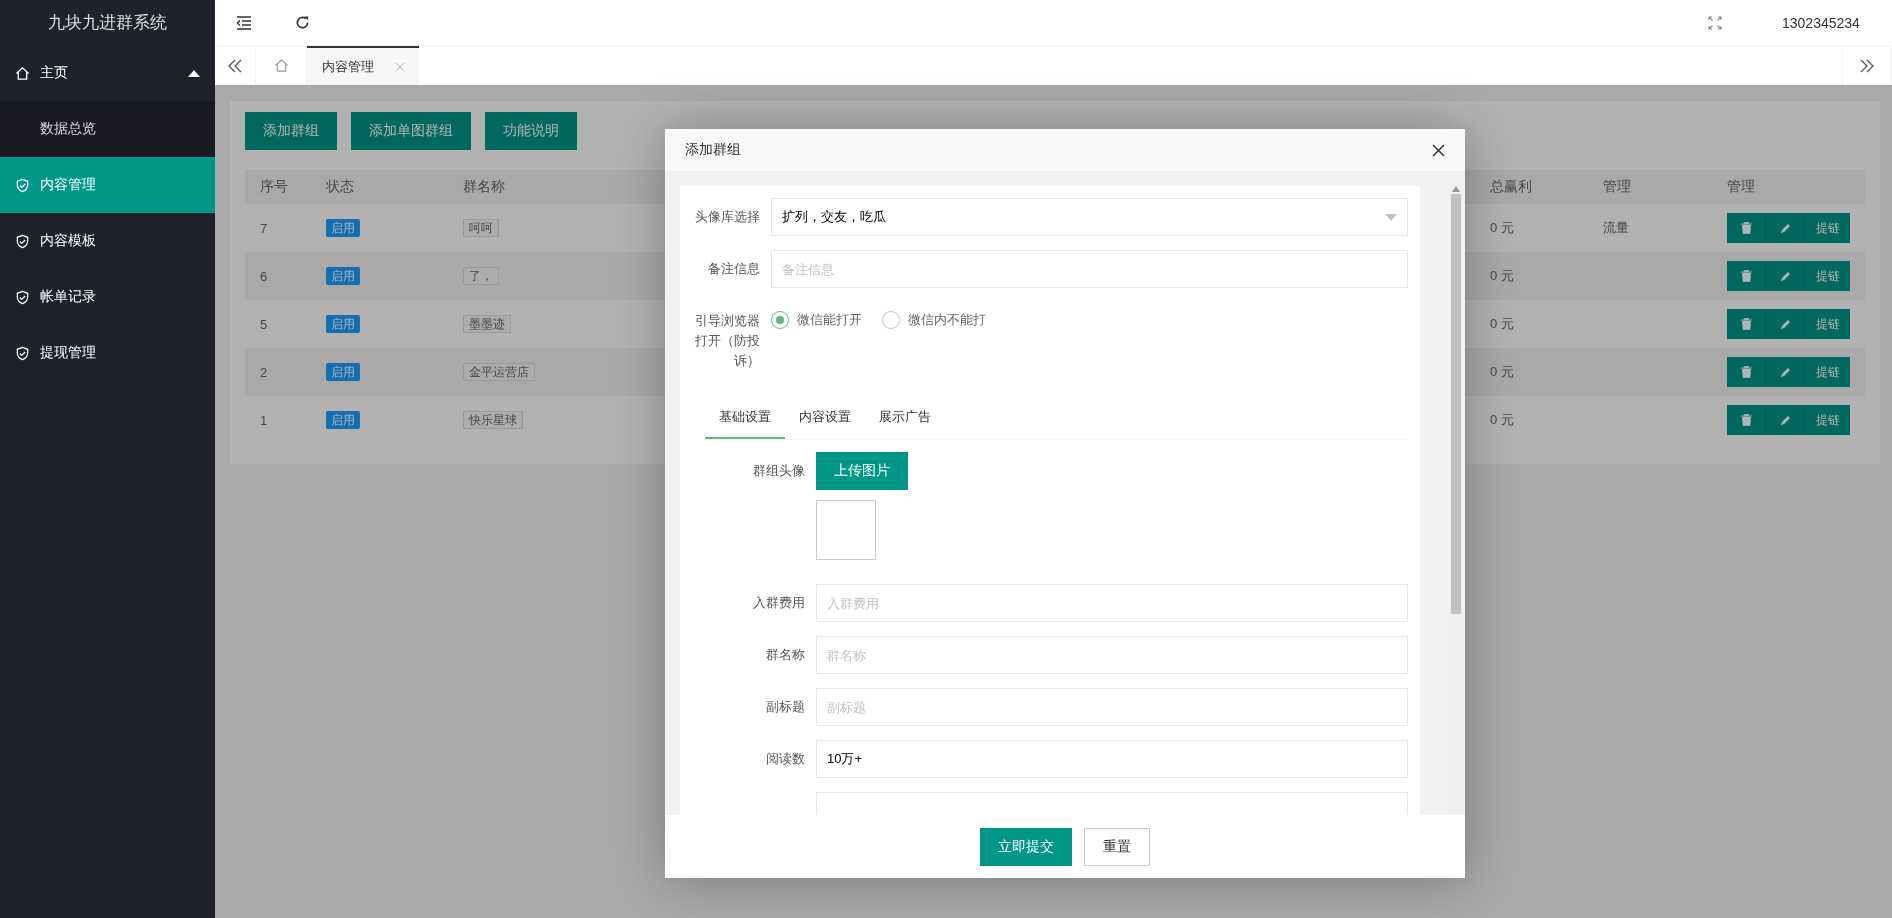 The width and height of the screenshot is (1892, 918). Describe the element at coordinates (1511, 186) in the screenshot. I see `column-header: 总赢利` at that location.